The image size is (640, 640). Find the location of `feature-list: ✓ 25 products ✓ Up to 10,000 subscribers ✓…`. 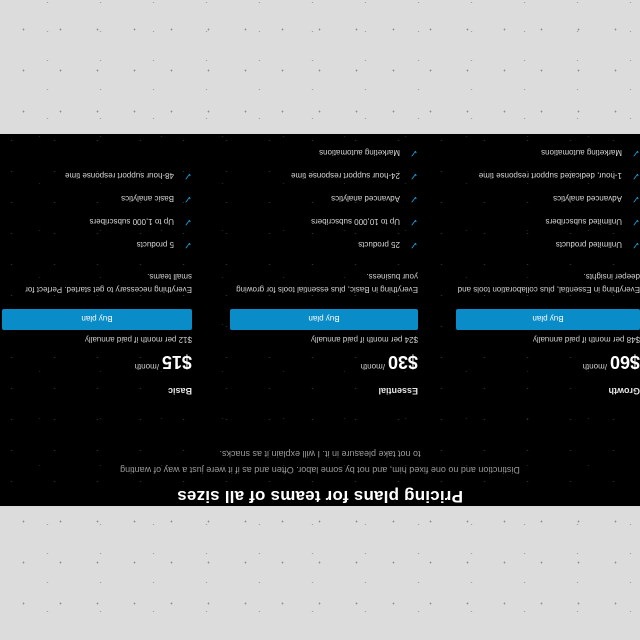

feature-list: ✓ 25 products ✓ Up to 10,000 subscribers ✓… is located at coordinates (354, 198).